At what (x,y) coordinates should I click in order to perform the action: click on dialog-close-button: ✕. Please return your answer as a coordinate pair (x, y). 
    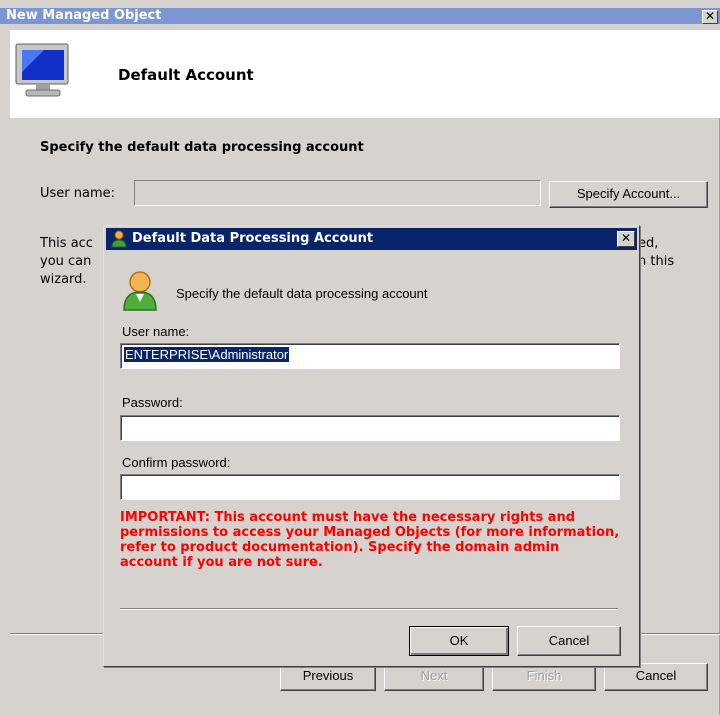
    Looking at the image, I should click on (626, 239).